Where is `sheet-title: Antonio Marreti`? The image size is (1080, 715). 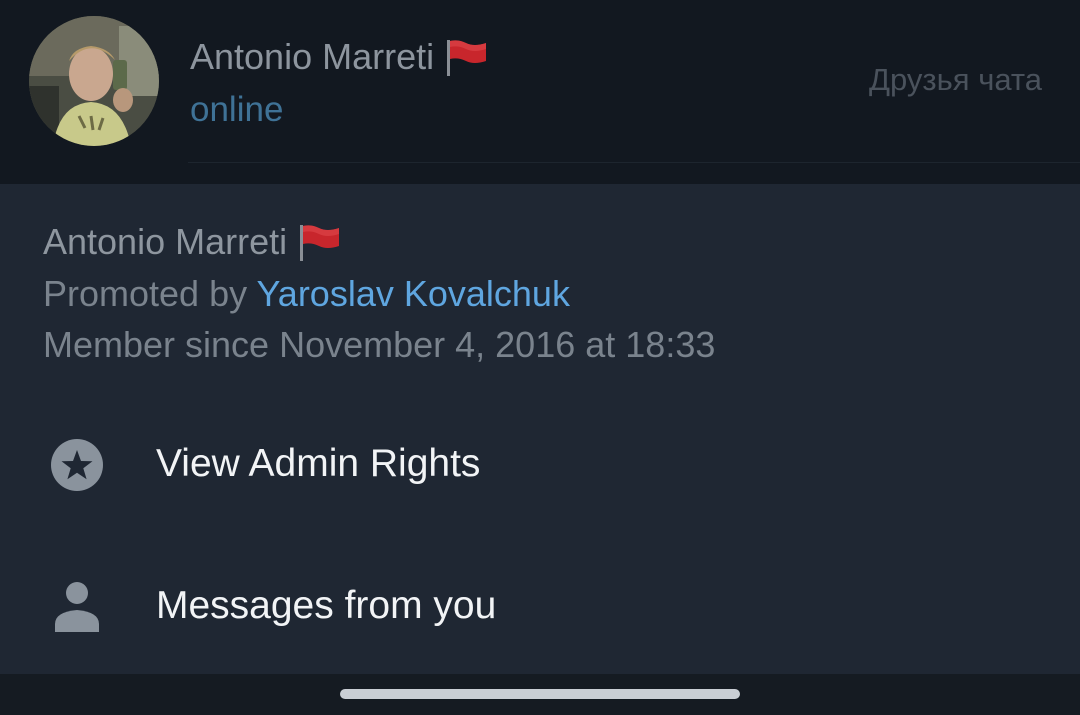
sheet-title: Antonio Marreti is located at coordinates (193, 242).